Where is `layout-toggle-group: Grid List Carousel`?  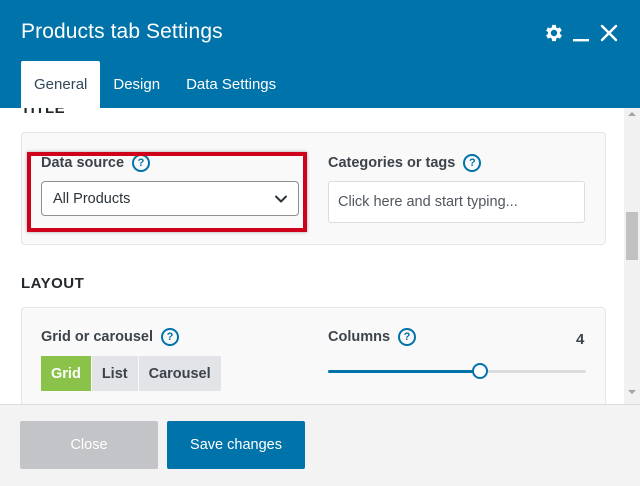 layout-toggle-group: Grid List Carousel is located at coordinates (131, 373).